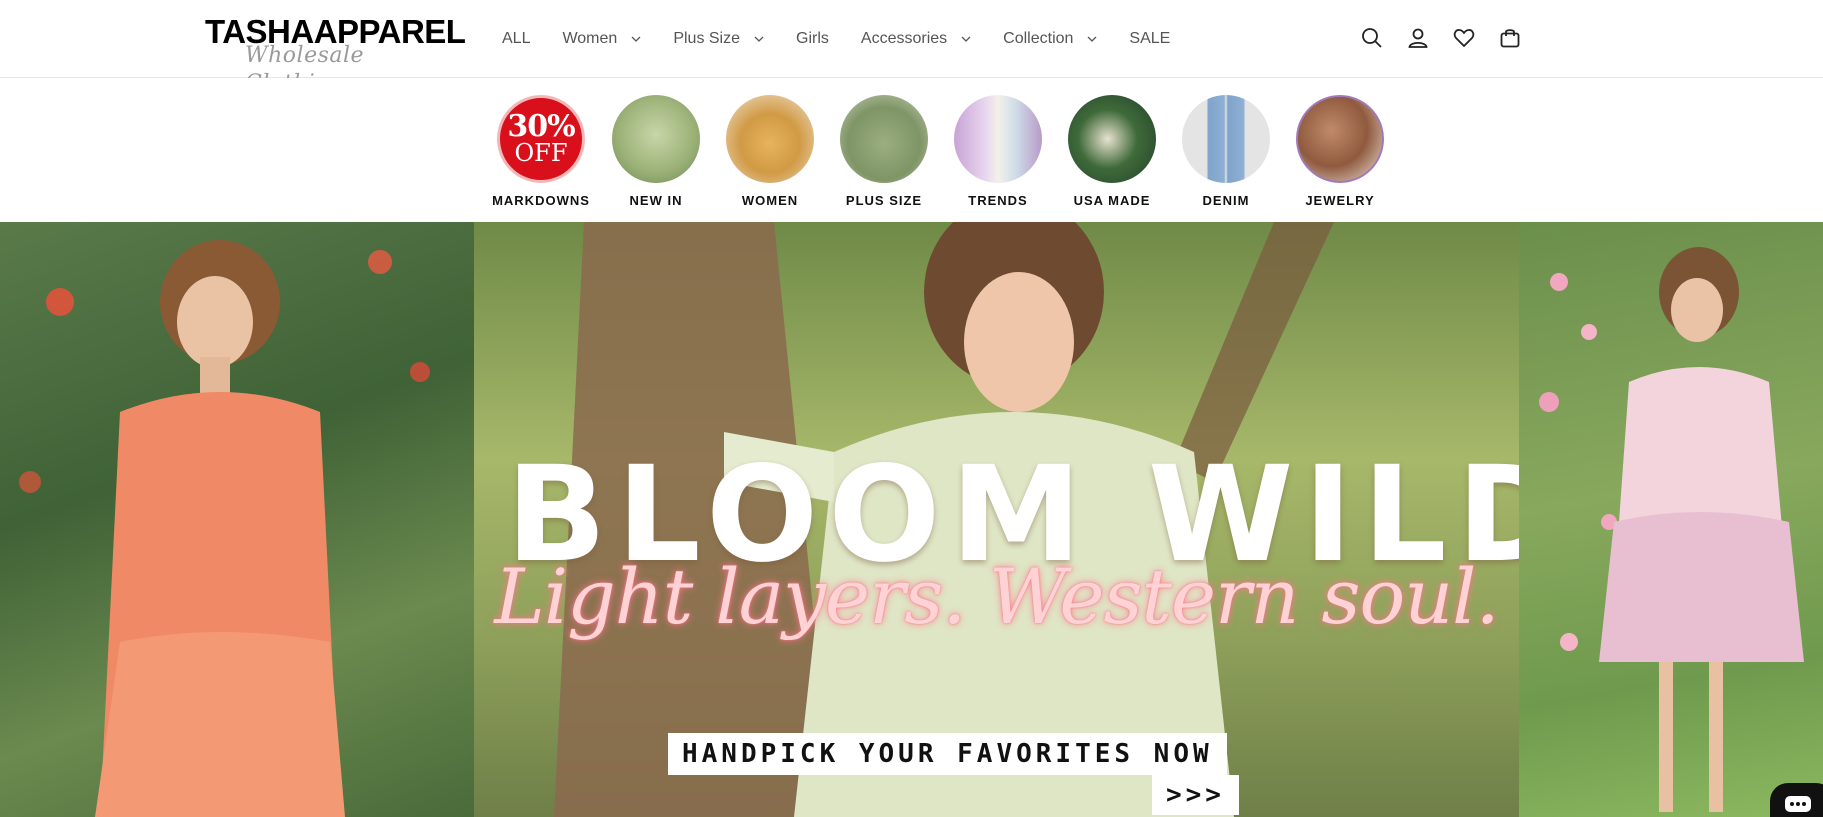  What do you see at coordinates (1798, 806) in the screenshot?
I see `chat-bubble-icon` at bounding box center [1798, 806].